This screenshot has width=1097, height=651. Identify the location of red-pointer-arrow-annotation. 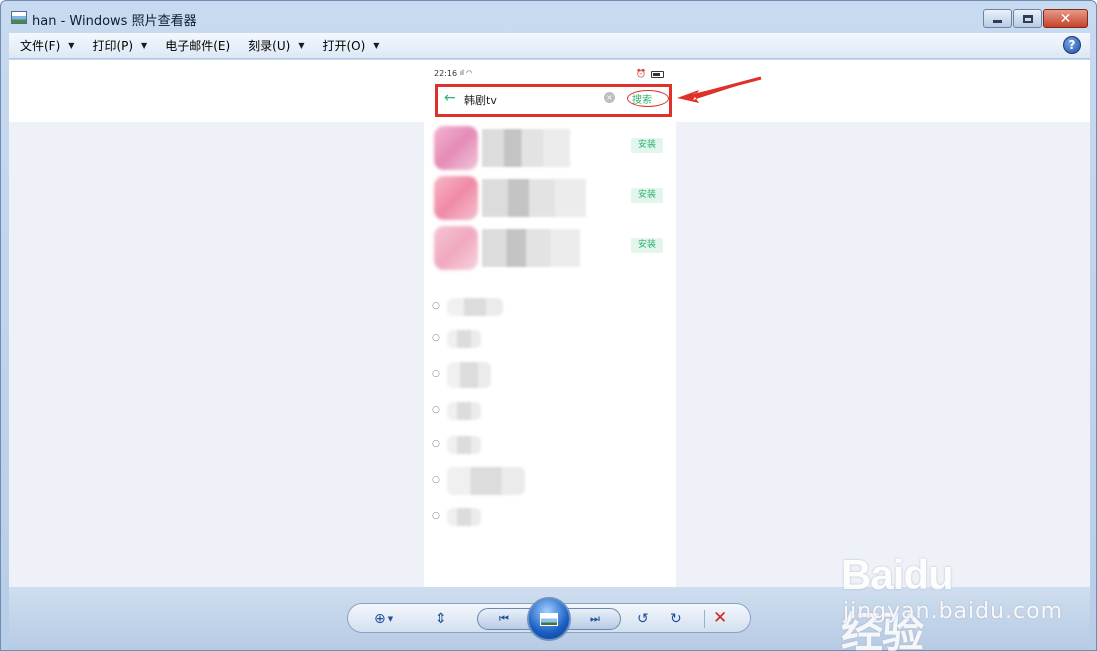
(719, 89).